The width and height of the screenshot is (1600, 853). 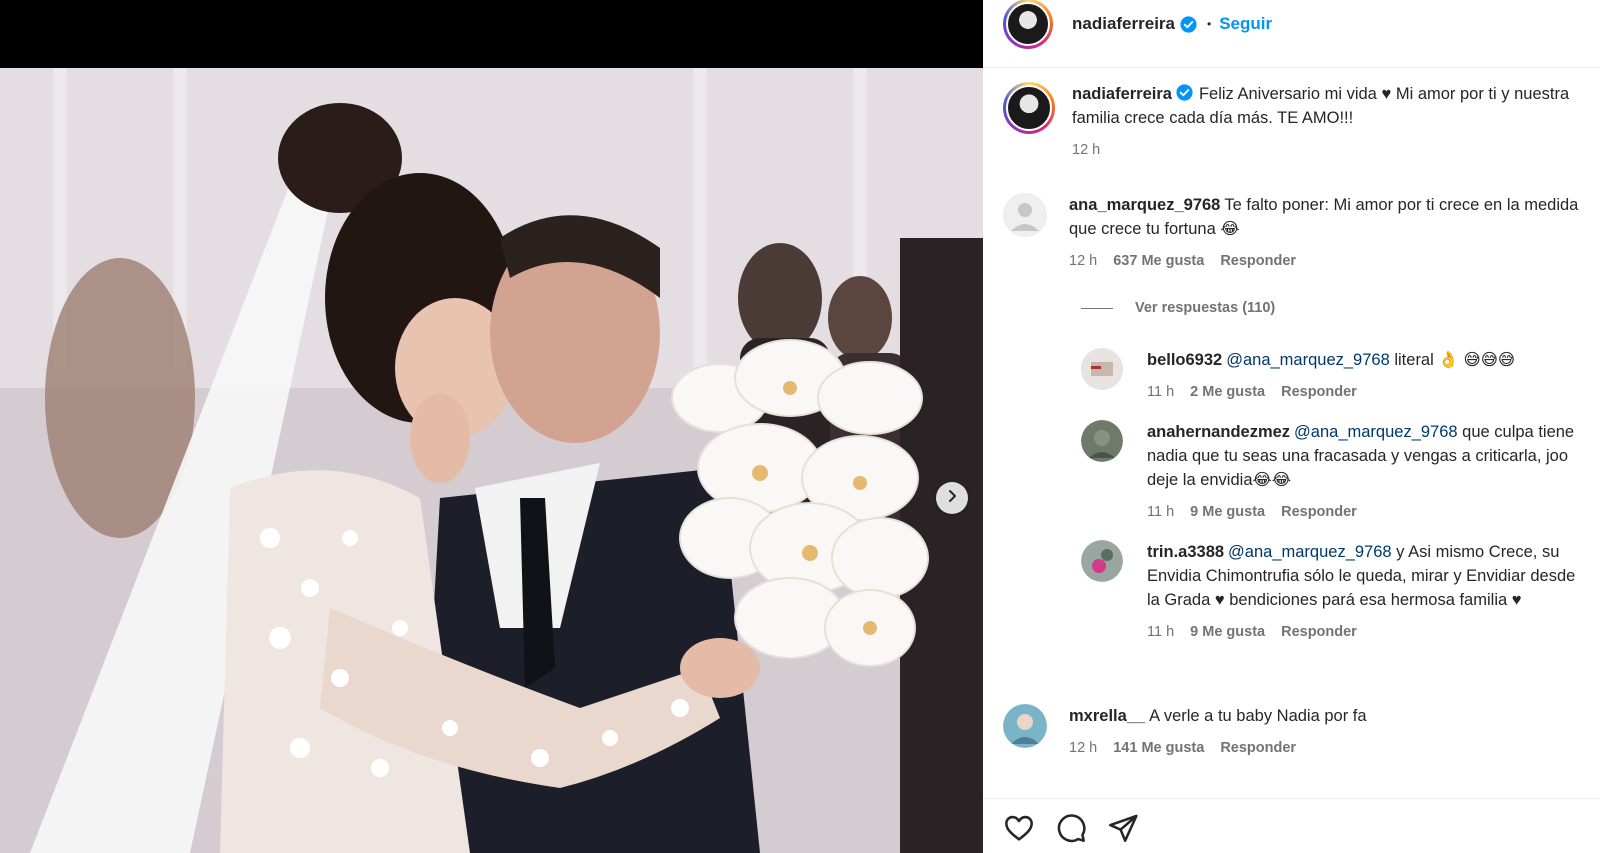 What do you see at coordinates (1086, 150) in the screenshot?
I see `caption-time: 12 h` at bounding box center [1086, 150].